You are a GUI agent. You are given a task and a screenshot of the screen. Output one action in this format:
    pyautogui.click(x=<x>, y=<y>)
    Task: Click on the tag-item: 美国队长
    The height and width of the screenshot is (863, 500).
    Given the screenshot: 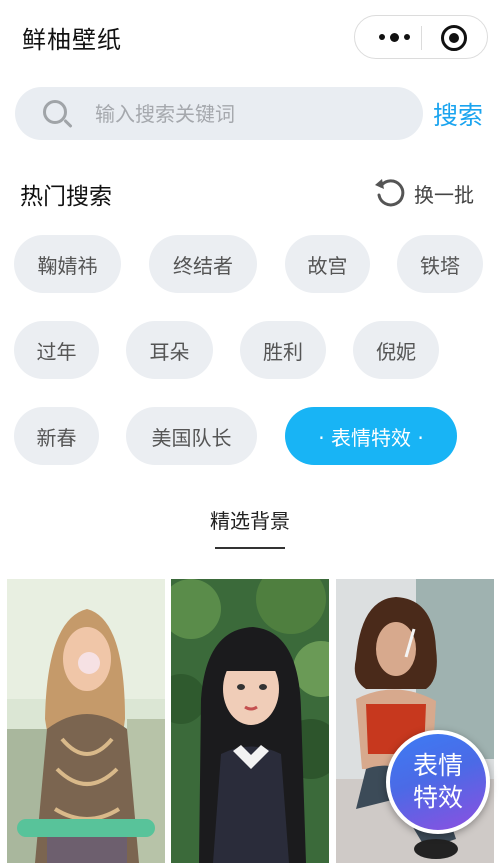 What is the action you would take?
    pyautogui.click(x=191, y=436)
    